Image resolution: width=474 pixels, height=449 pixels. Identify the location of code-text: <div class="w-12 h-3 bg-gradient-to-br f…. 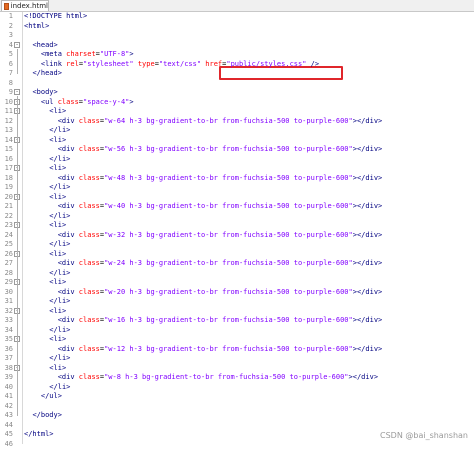
(203, 350).